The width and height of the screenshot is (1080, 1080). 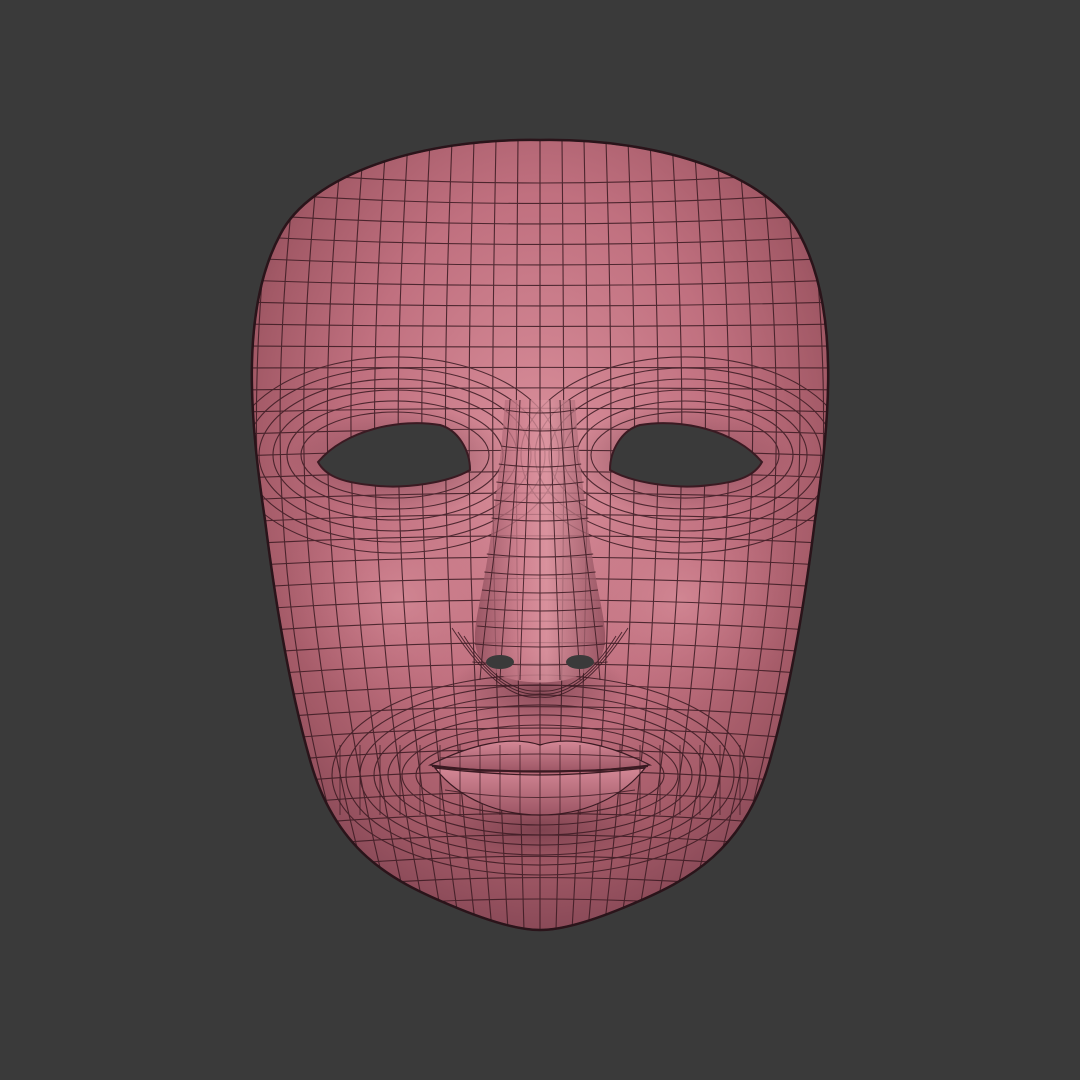 What do you see at coordinates (580, 662) in the screenshot?
I see `right-nostril` at bounding box center [580, 662].